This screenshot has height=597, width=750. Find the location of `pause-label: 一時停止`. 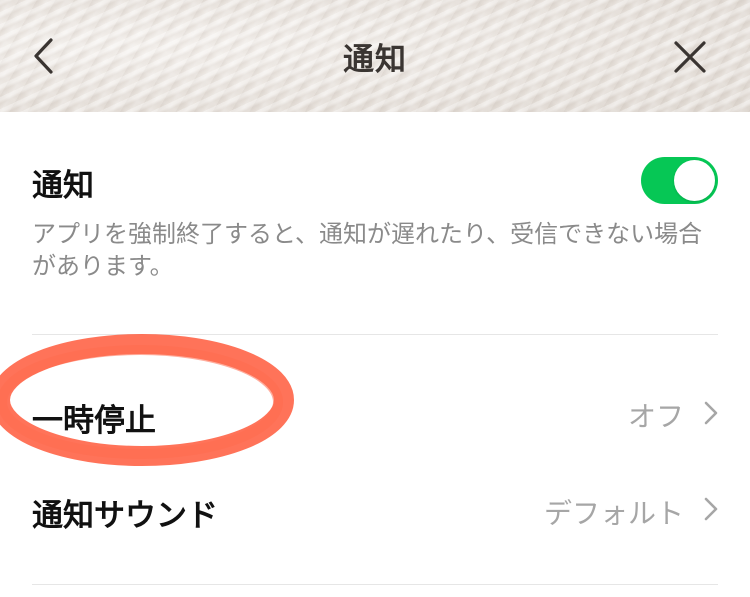

pause-label: 一時停止 is located at coordinates (94, 421).